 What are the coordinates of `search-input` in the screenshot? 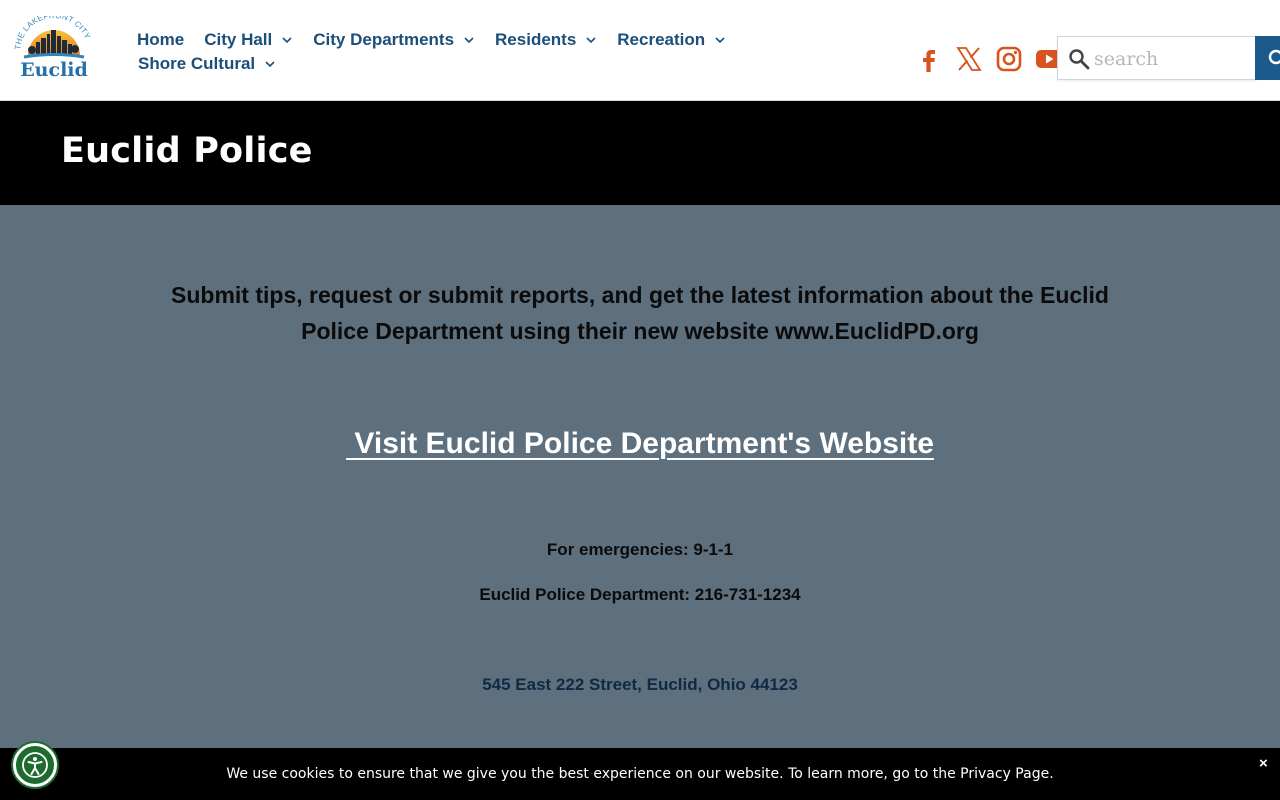 It's located at (1174, 59).